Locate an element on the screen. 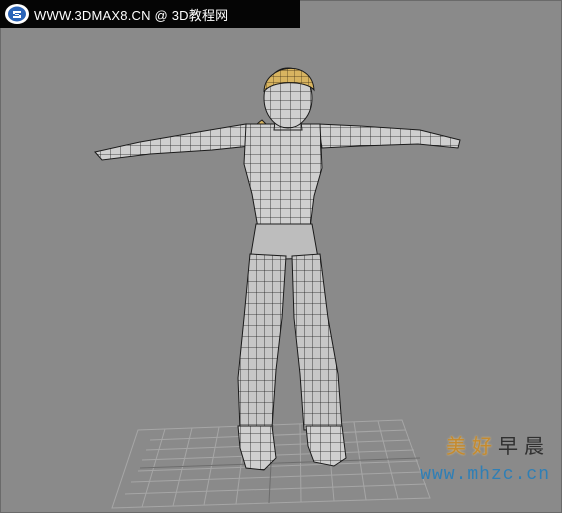  site-banner: WWW.3DMAX8.CN @ 3D教程网 is located at coordinates (150, 14).